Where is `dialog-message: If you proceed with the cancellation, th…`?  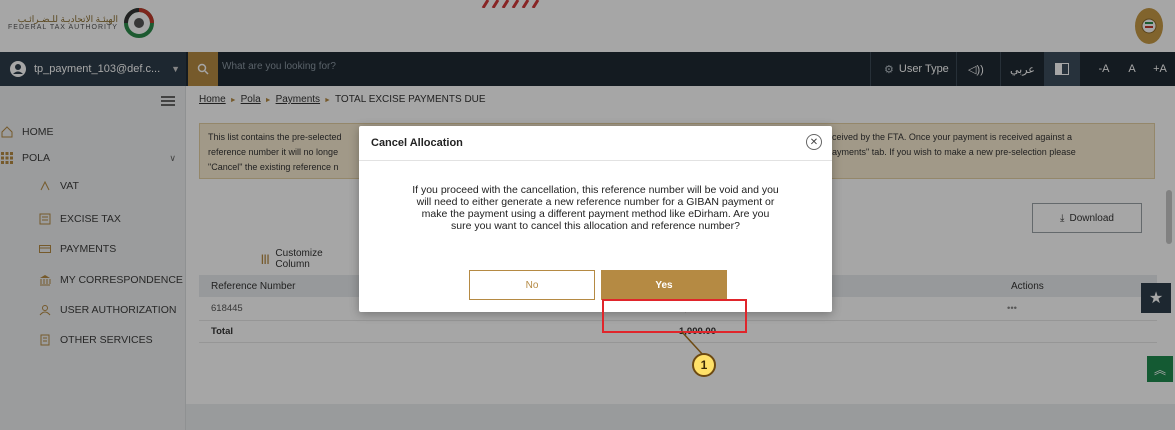
dialog-message: If you proceed with the cancellation, th… is located at coordinates (595, 208).